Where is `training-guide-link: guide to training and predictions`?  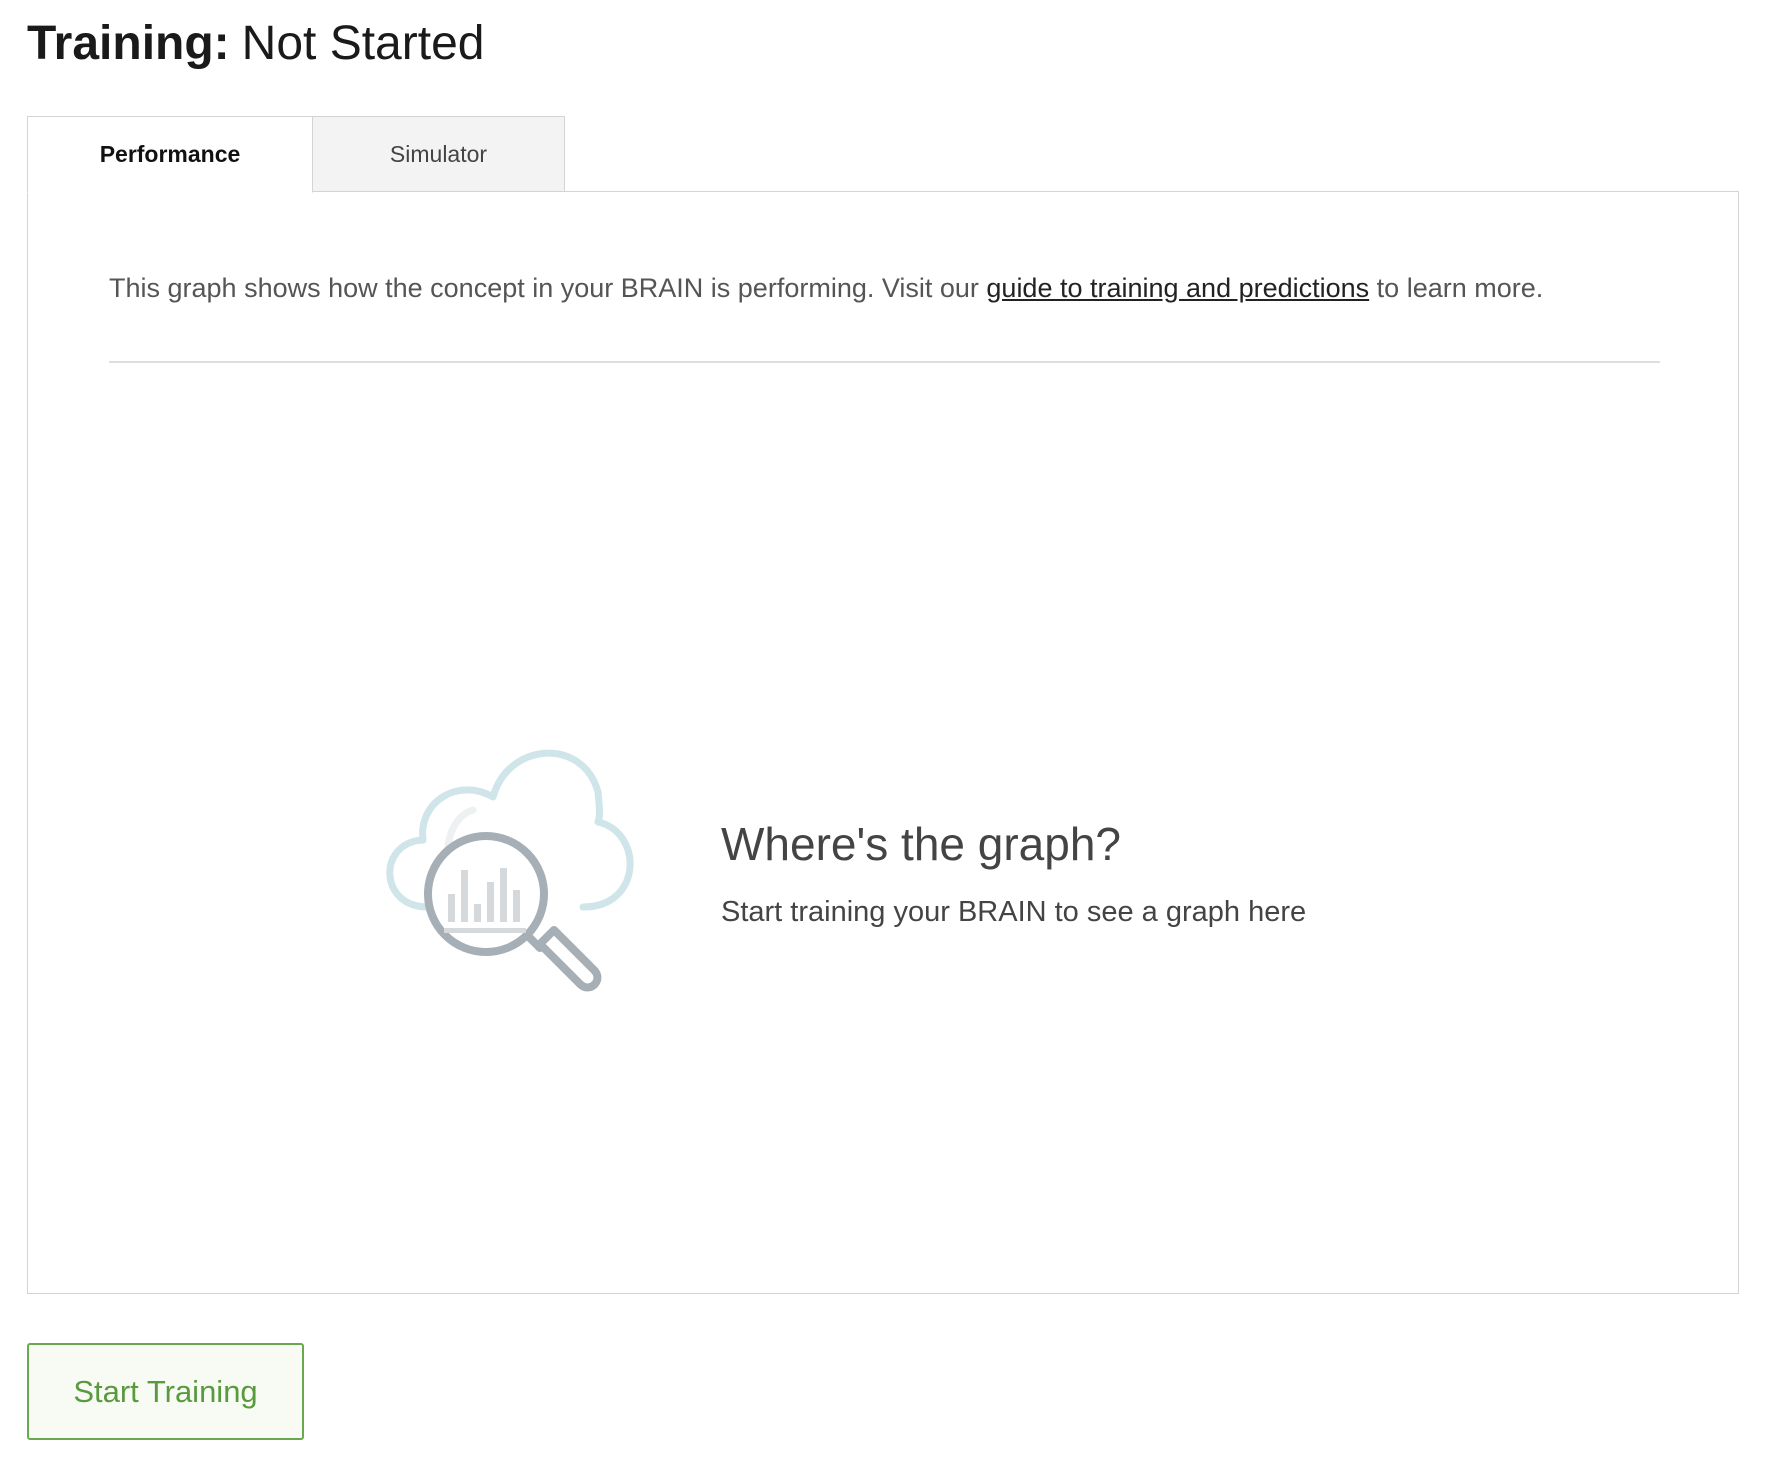
training-guide-link: guide to training and predictions is located at coordinates (1177, 288).